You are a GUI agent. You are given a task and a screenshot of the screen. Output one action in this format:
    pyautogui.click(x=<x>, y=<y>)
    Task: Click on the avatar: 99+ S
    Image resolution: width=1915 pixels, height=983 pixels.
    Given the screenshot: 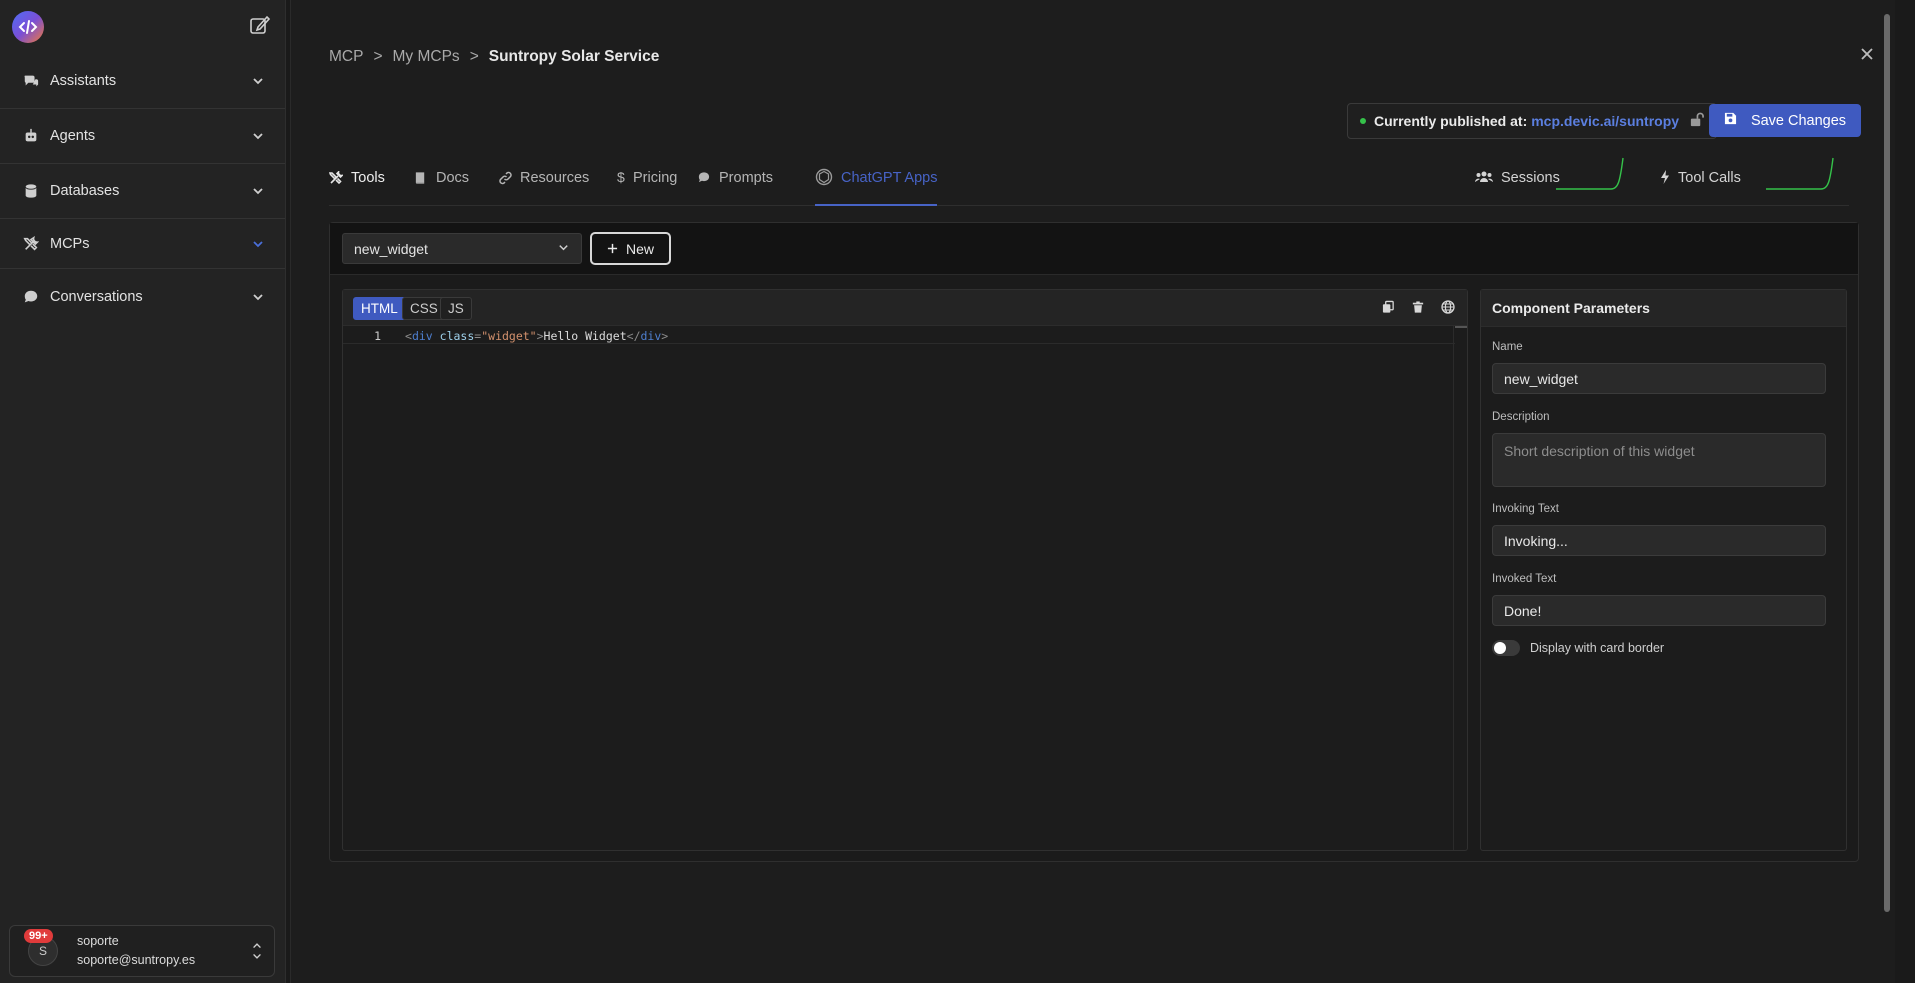 What is the action you would take?
    pyautogui.click(x=41, y=947)
    